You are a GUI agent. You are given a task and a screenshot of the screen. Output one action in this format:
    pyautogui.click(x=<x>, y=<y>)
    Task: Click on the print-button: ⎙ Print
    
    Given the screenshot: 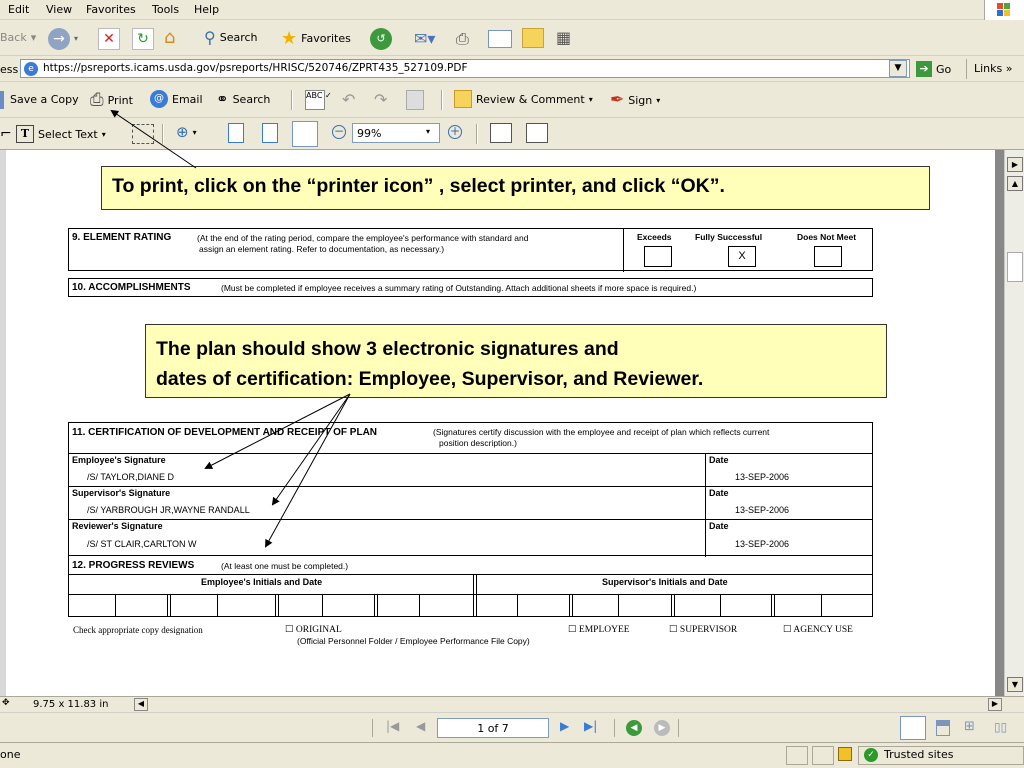 What is the action you would take?
    pyautogui.click(x=111, y=100)
    